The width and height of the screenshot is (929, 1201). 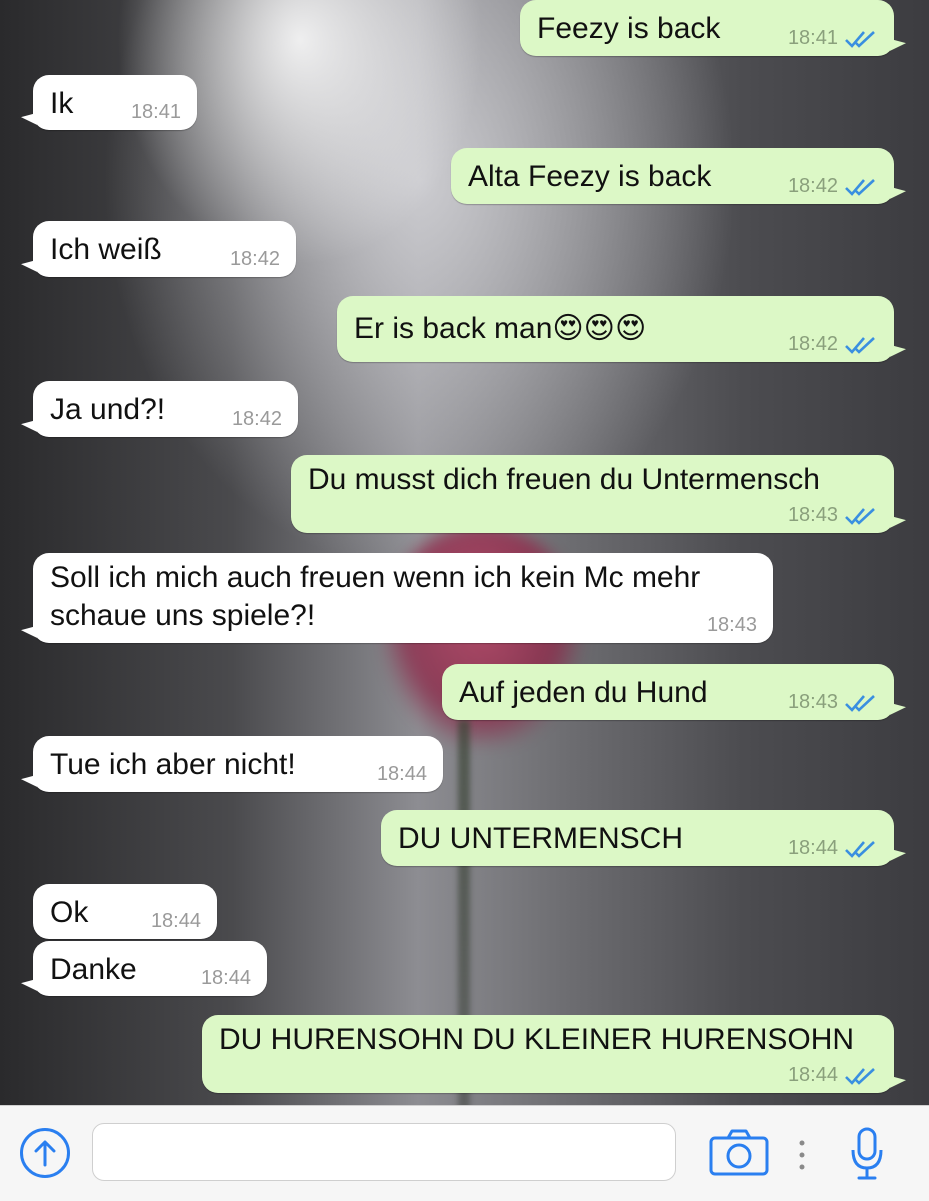 I want to click on message-bubble-outgoing: Feezy is back 18:41, so click(x=707, y=28).